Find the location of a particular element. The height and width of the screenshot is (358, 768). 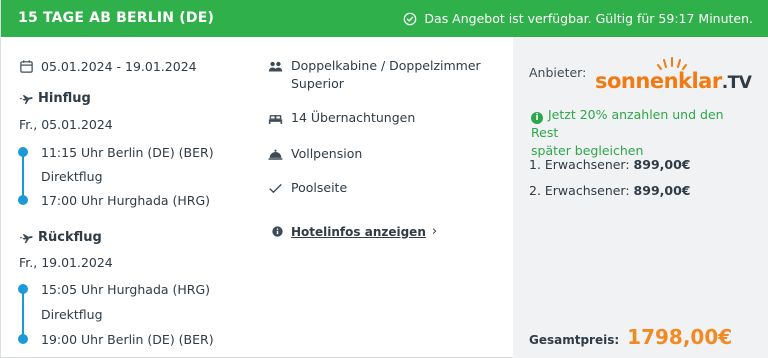

provider-logo: sonnenklar.TV is located at coordinates (673, 76).